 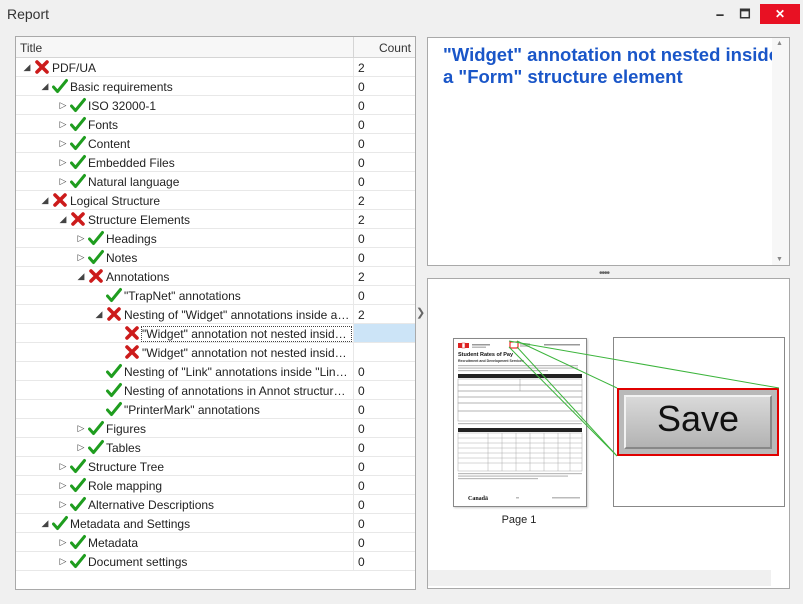 I want to click on tree-row: ▷ Tables 0, so click(x=215, y=447).